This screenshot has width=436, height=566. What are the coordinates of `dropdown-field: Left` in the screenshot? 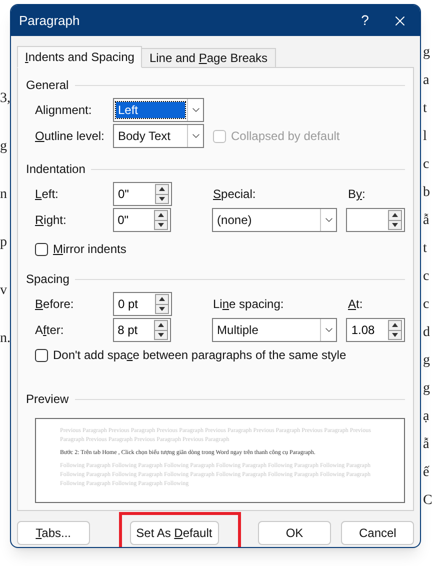 It's located at (158, 110).